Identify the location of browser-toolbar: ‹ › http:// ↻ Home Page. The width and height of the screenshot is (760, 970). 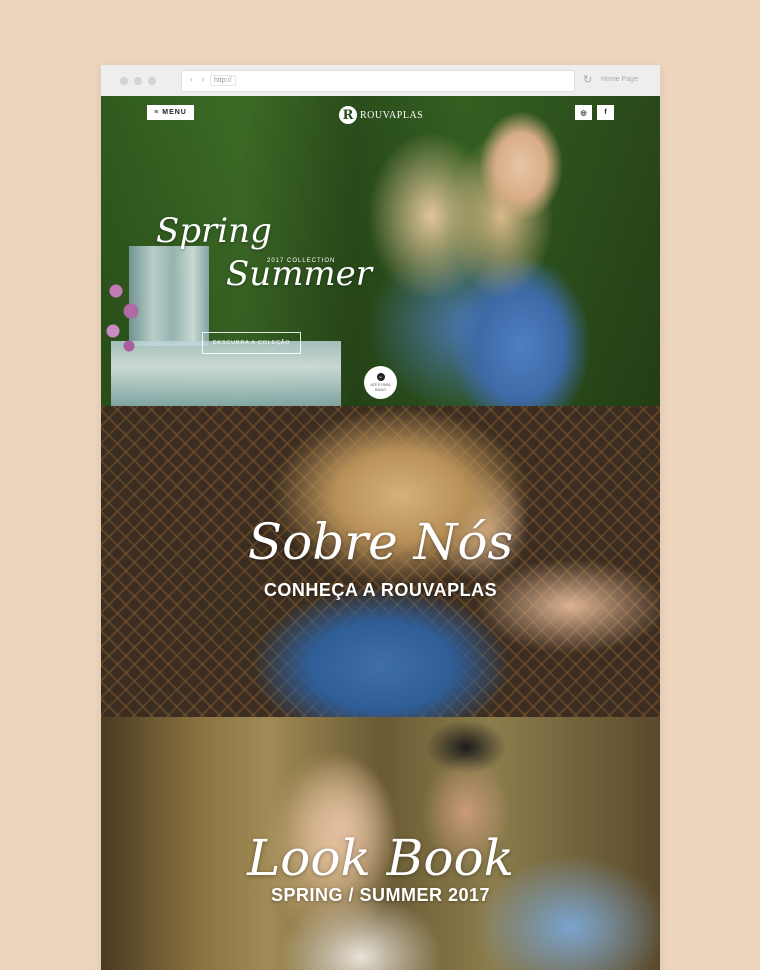
(380, 81).